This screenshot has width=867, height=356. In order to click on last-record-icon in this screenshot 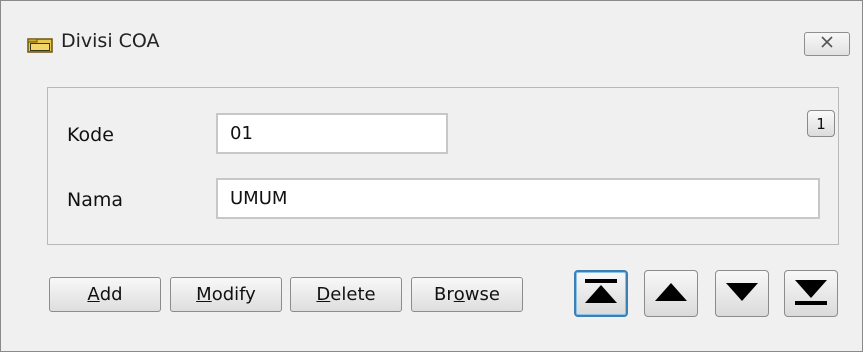, I will do `click(811, 294)`.